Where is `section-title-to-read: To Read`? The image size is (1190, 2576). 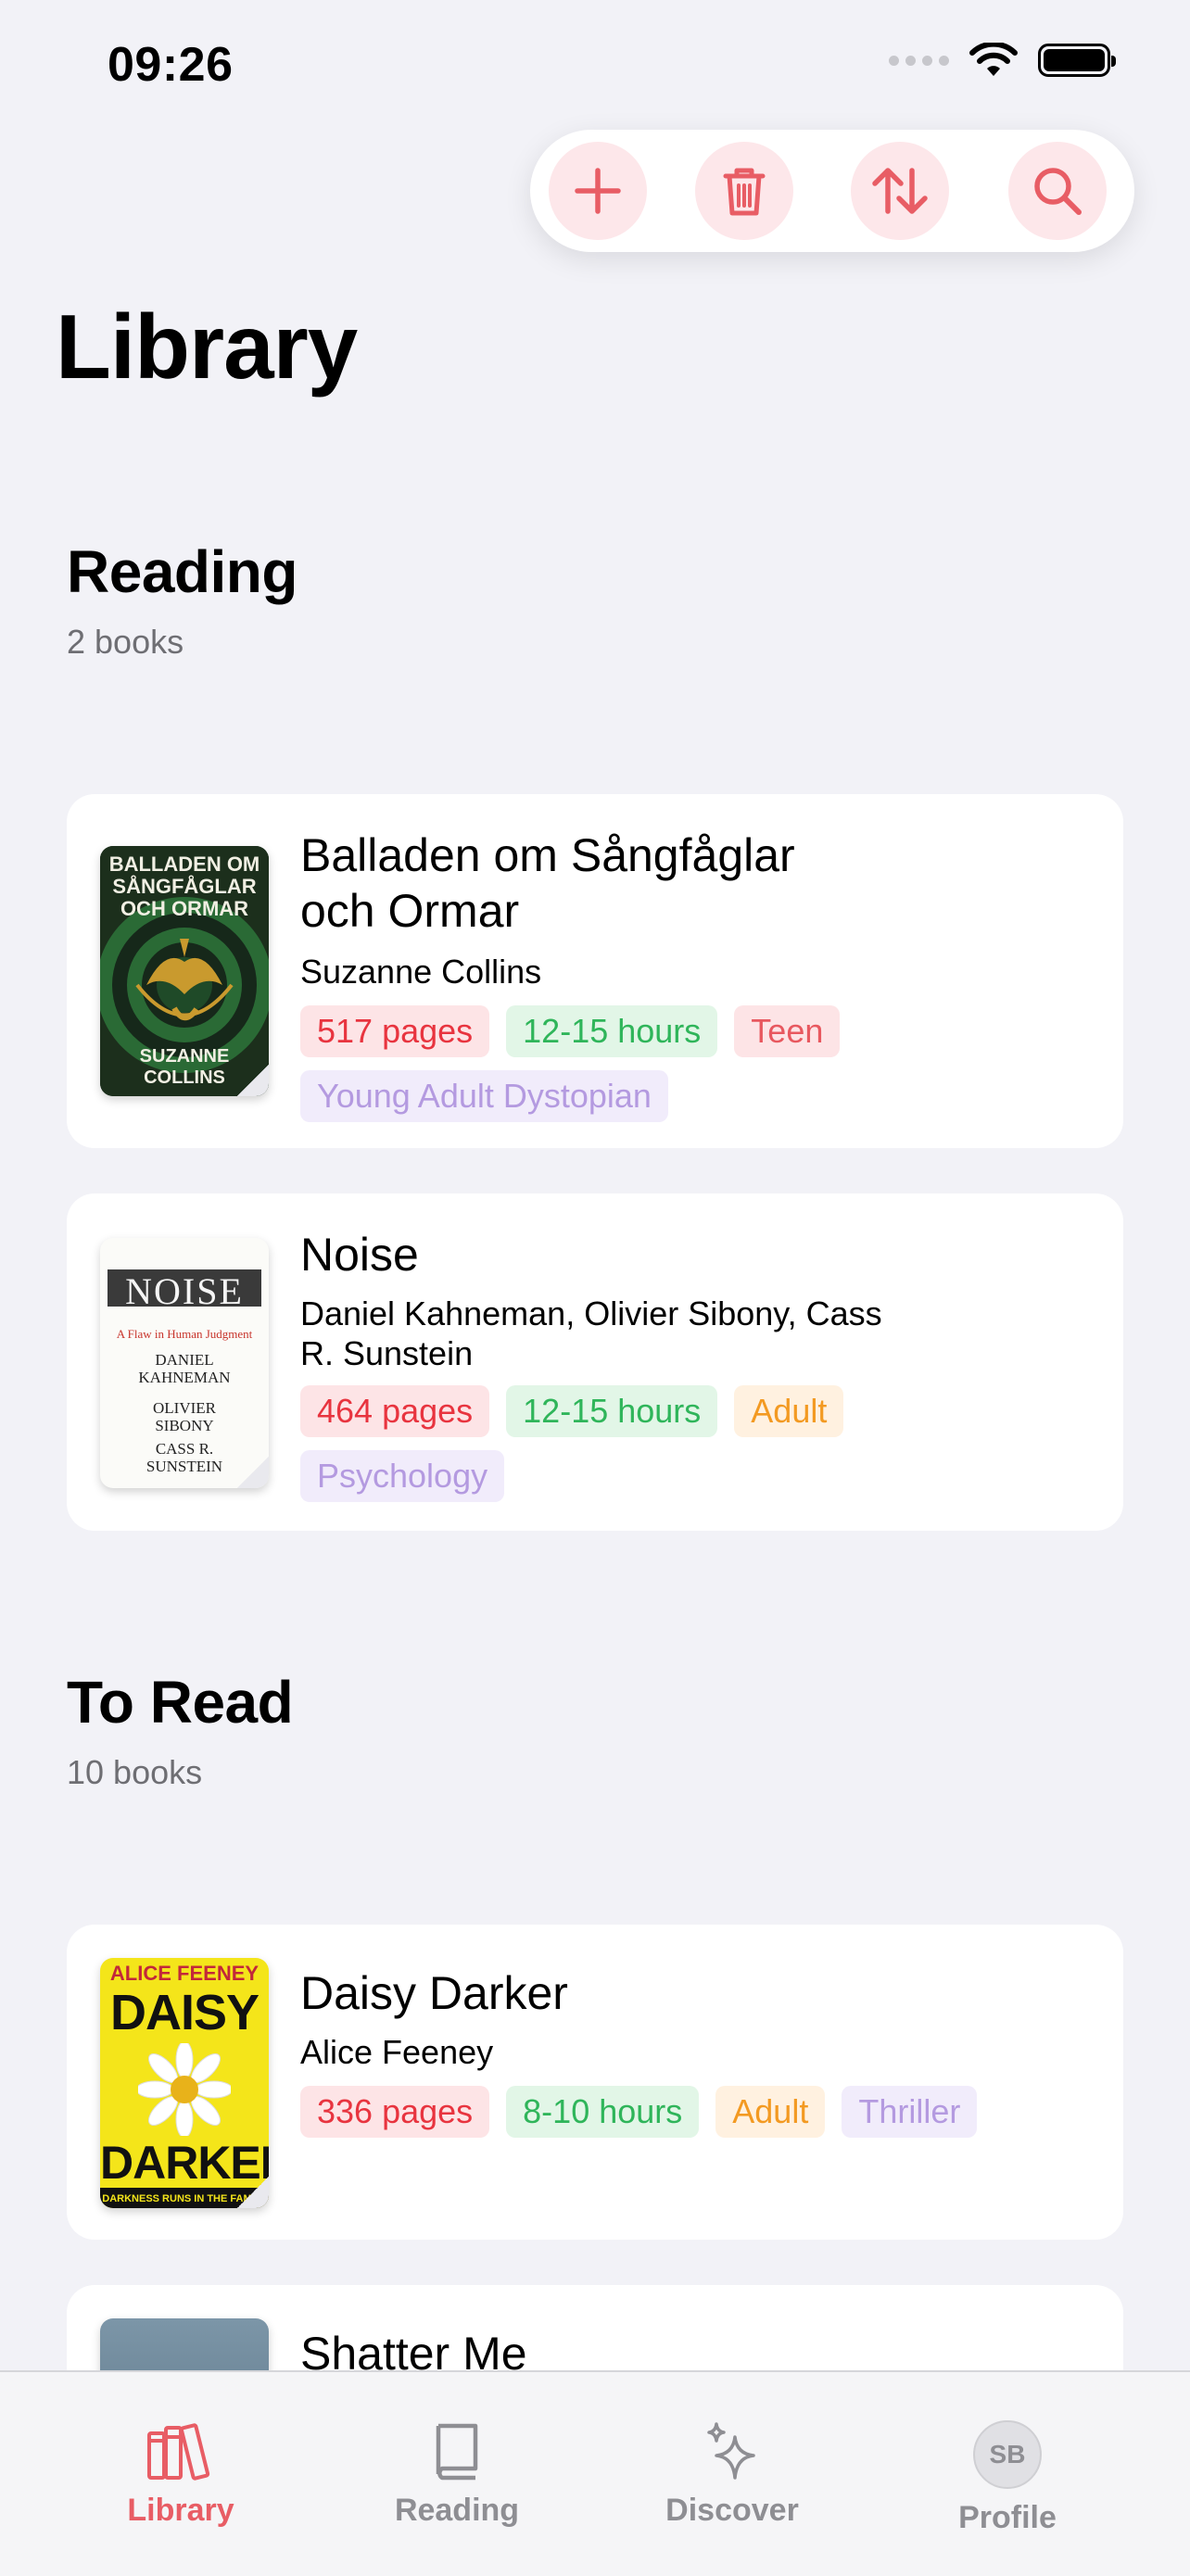 section-title-to-read: To Read is located at coordinates (180, 1702).